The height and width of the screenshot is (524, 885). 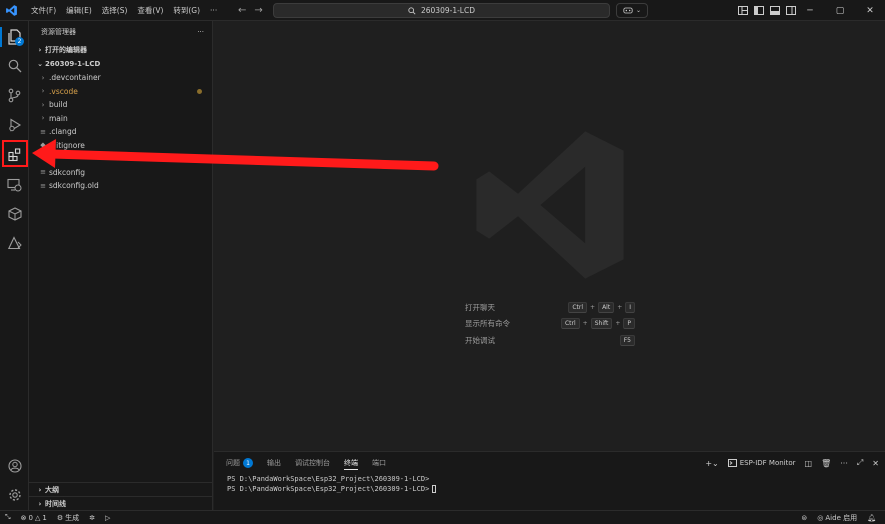 I want to click on menu-edit: 编辑(E), so click(x=79, y=10).